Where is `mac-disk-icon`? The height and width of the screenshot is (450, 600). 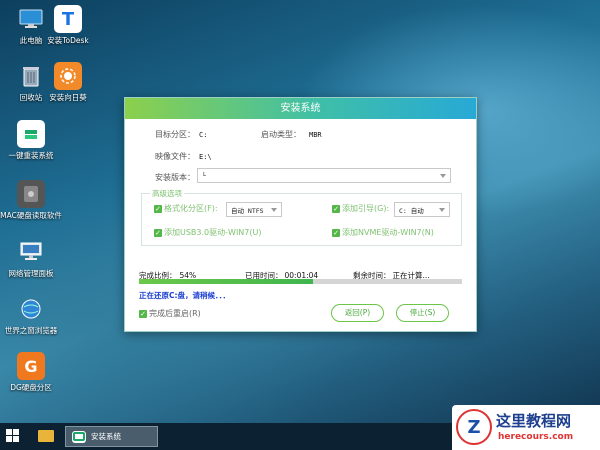
mac-disk-icon is located at coordinates (31, 194).